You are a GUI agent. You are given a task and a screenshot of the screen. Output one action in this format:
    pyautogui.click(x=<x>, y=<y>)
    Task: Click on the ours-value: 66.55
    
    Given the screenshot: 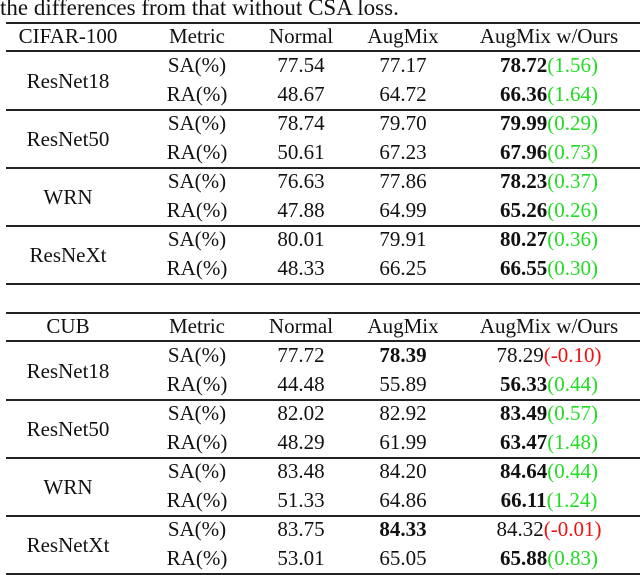 What is the action you would take?
    pyautogui.click(x=524, y=268)
    